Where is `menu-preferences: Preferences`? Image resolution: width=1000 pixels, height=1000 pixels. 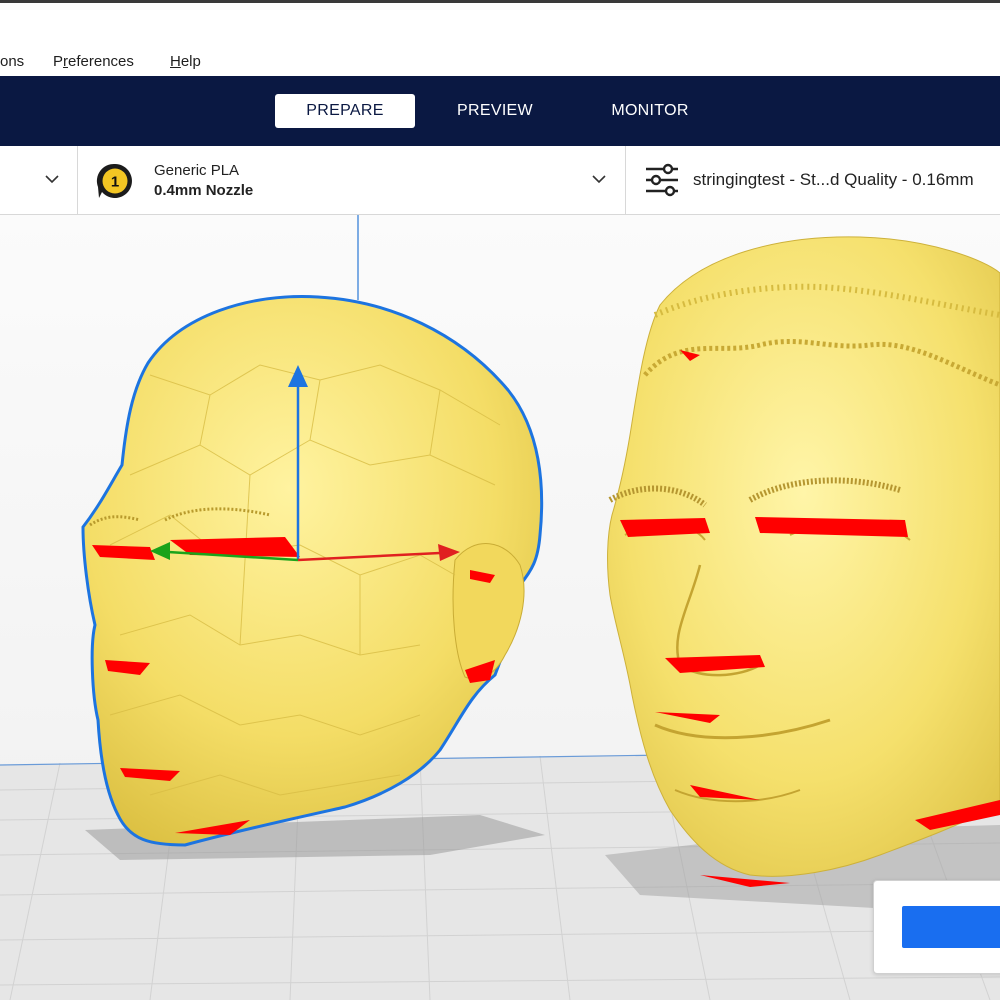
menu-preferences: Preferences is located at coordinates (93, 61).